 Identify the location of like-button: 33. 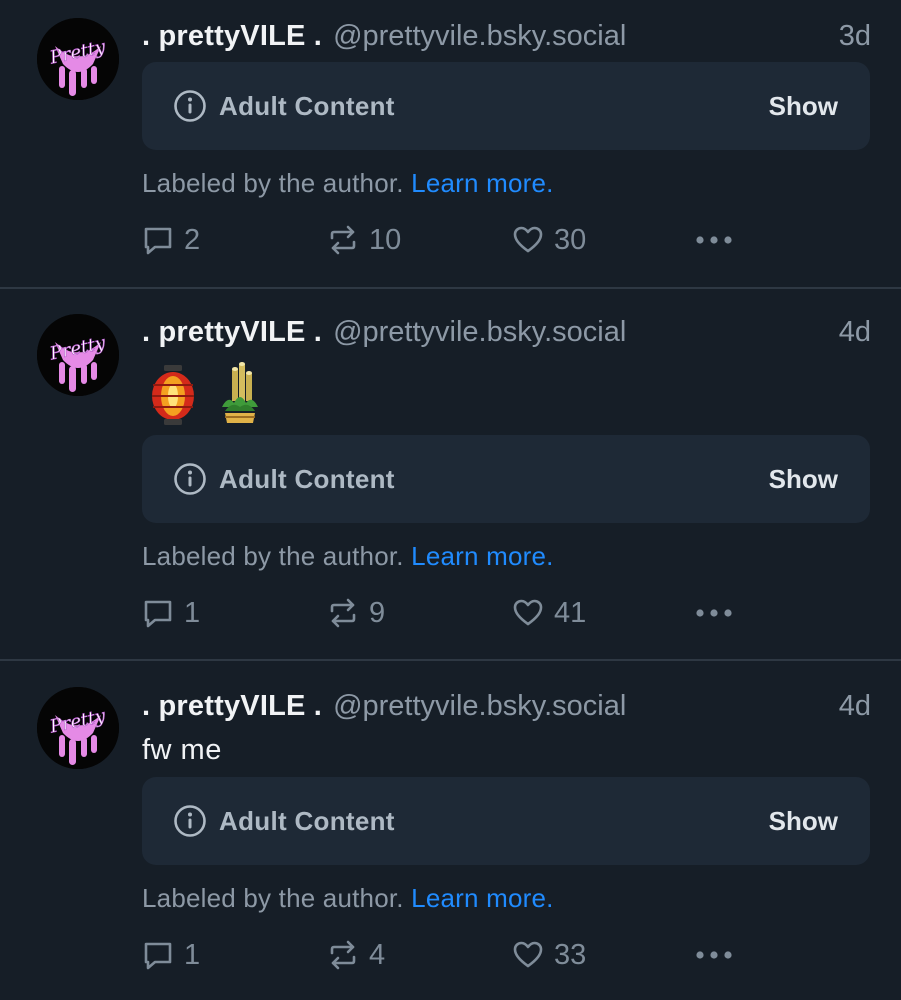
(549, 955).